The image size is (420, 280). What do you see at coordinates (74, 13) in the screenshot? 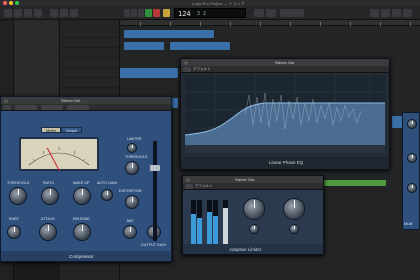
I see `editors-button` at bounding box center [74, 13].